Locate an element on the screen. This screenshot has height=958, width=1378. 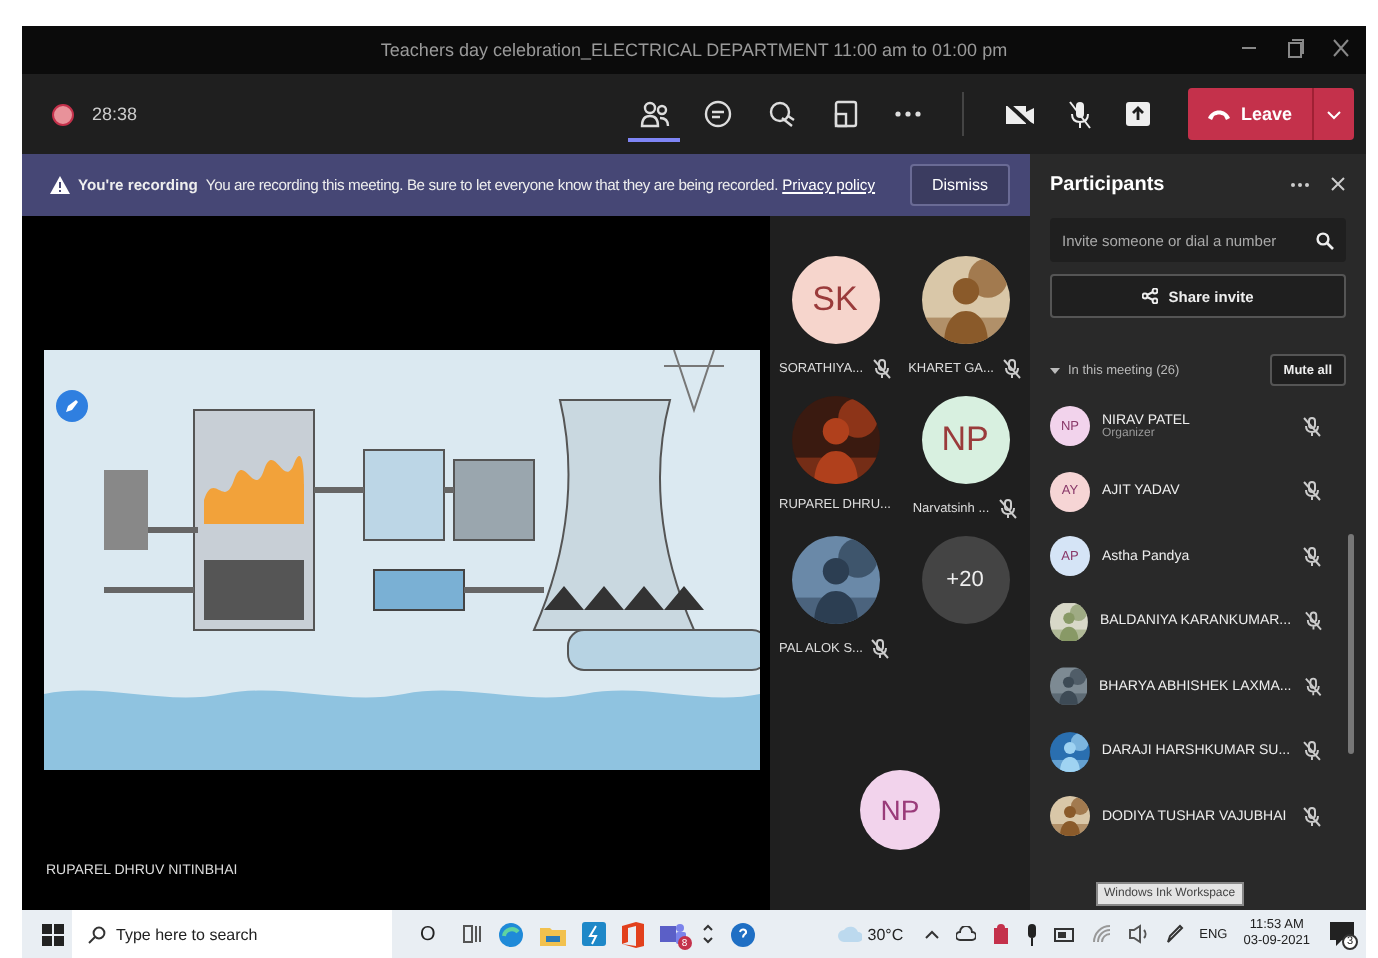
phone-icon is located at coordinates (1219, 114).